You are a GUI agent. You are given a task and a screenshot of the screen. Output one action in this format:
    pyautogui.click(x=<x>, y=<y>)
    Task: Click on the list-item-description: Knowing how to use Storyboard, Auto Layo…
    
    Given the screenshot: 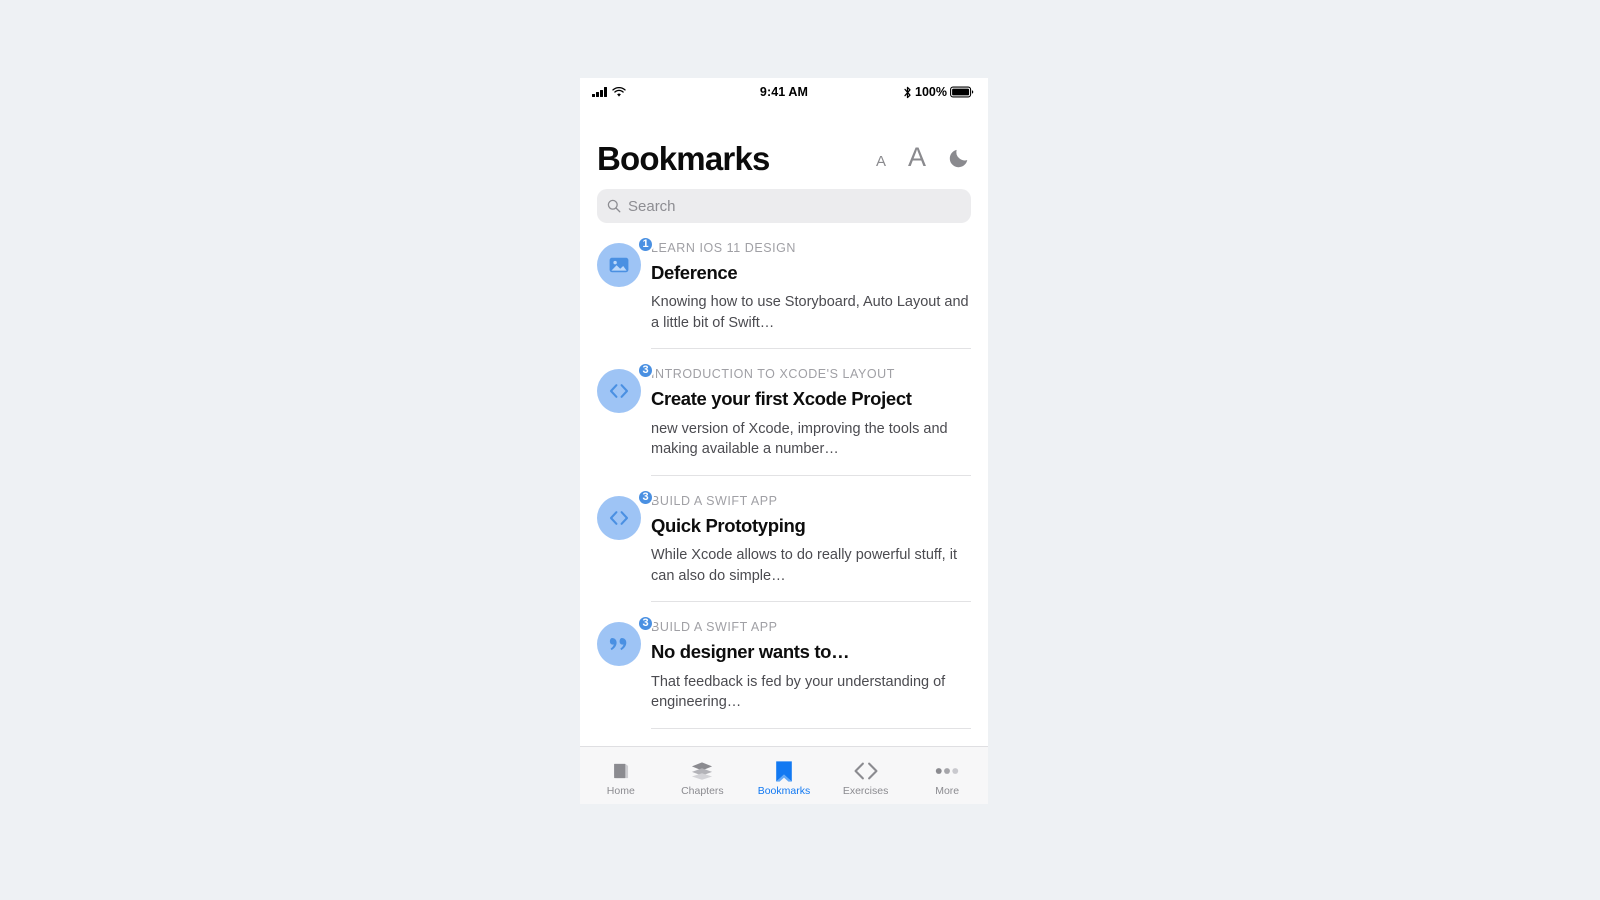 What is the action you would take?
    pyautogui.click(x=810, y=312)
    